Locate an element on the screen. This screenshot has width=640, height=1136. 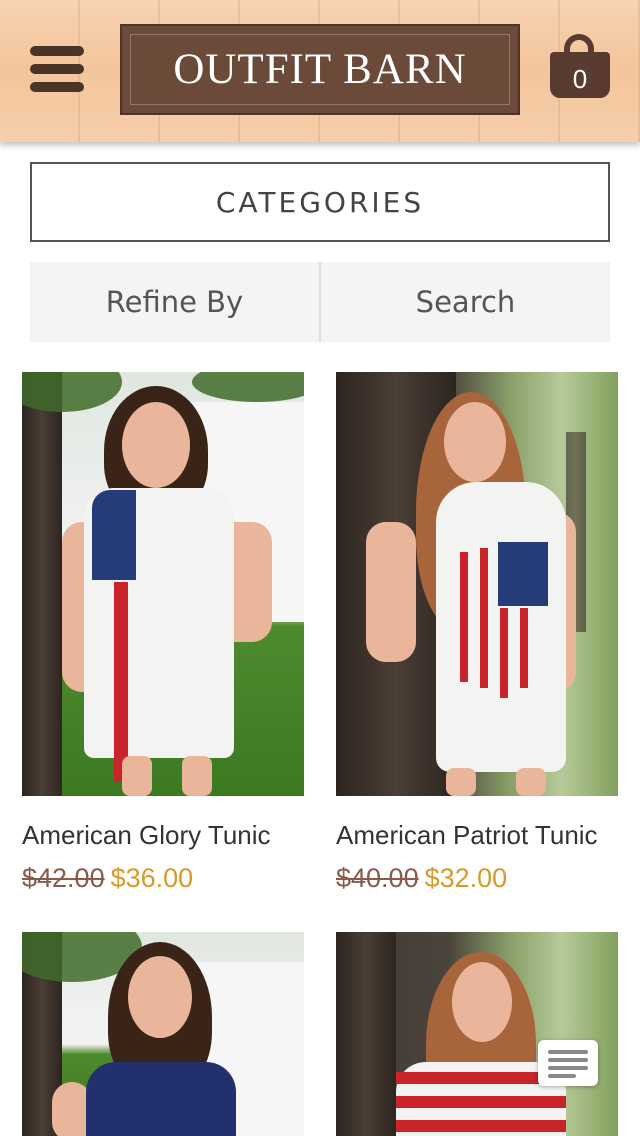
original-price: $42.00 is located at coordinates (63, 878).